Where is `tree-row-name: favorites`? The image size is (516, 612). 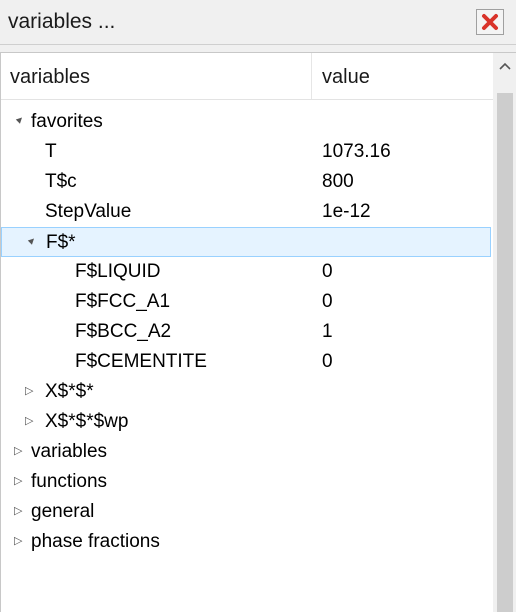
tree-row-name: favorites is located at coordinates (67, 121).